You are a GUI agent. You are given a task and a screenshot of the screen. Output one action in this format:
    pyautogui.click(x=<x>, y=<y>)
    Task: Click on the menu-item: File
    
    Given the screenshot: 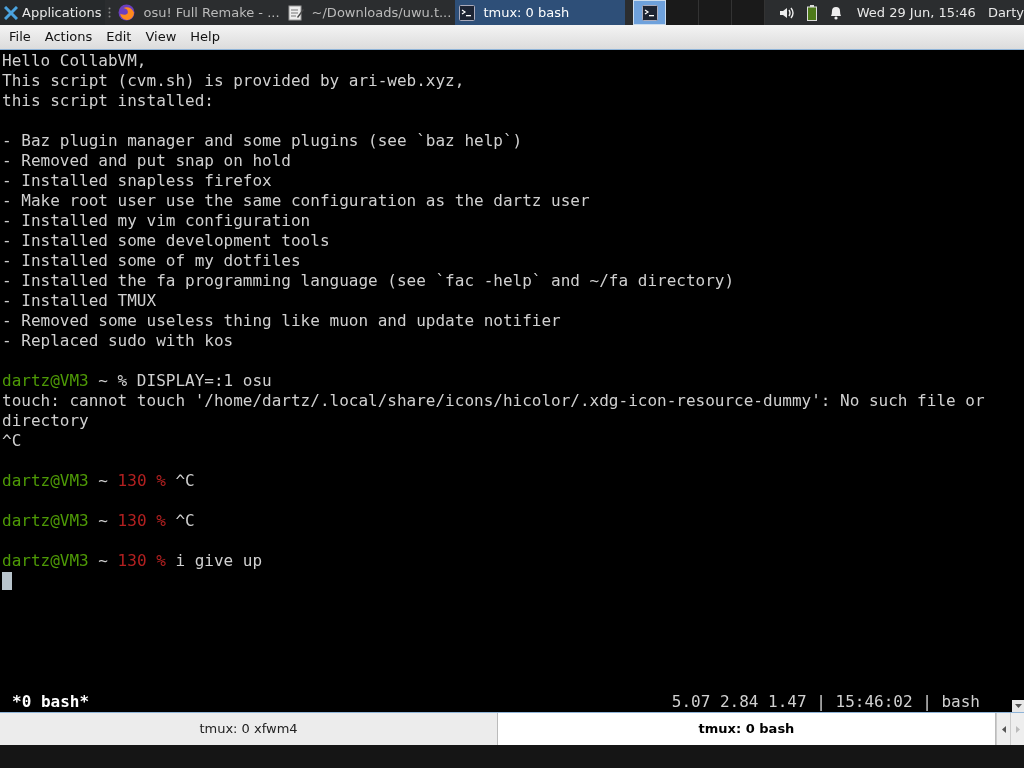 What is the action you would take?
    pyautogui.click(x=20, y=37)
    